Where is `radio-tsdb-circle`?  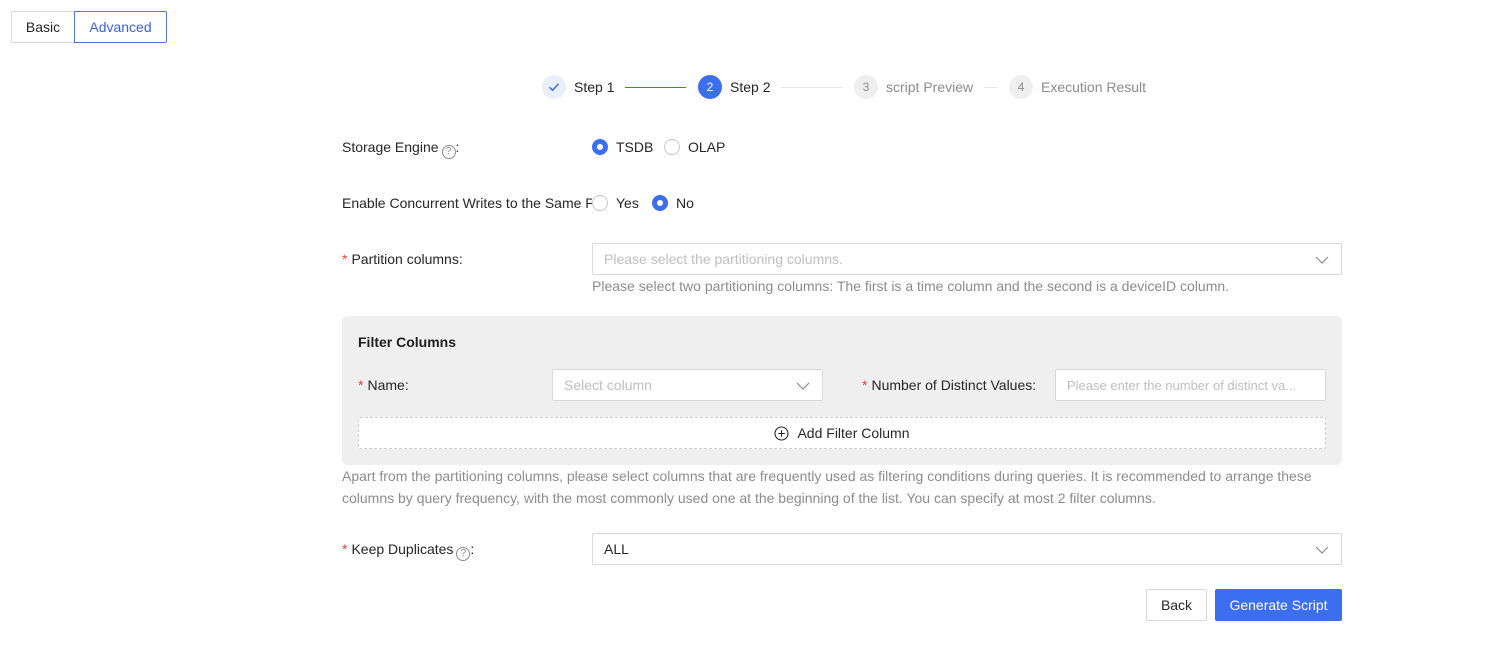 radio-tsdb-circle is located at coordinates (600, 147).